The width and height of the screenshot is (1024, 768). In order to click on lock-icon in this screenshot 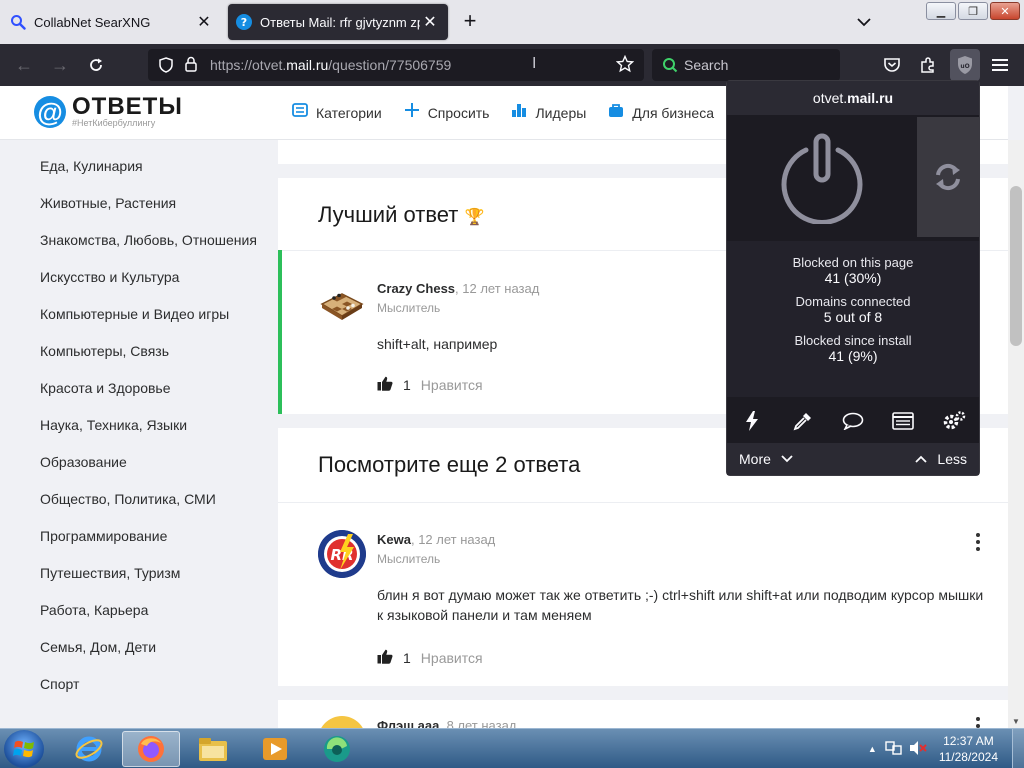, I will do `click(191, 66)`.